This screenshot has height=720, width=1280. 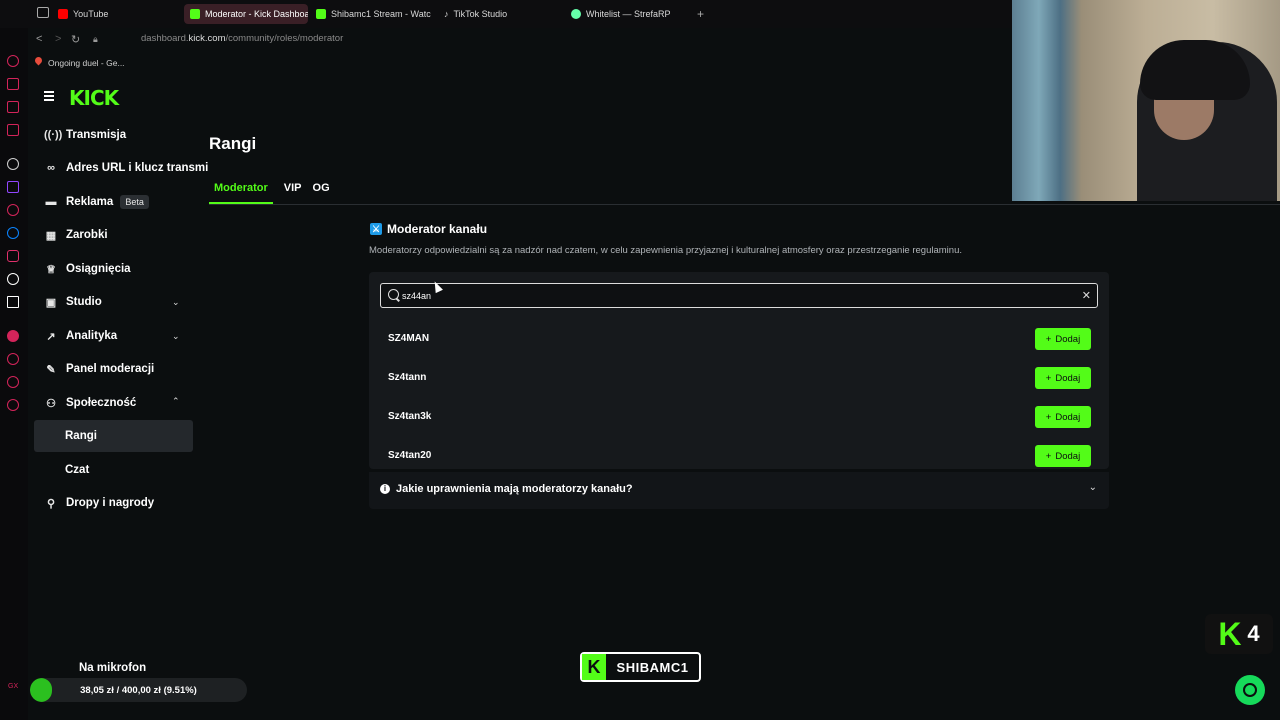 What do you see at coordinates (77, 470) in the screenshot?
I see `sidebar-item-czat: Czat` at bounding box center [77, 470].